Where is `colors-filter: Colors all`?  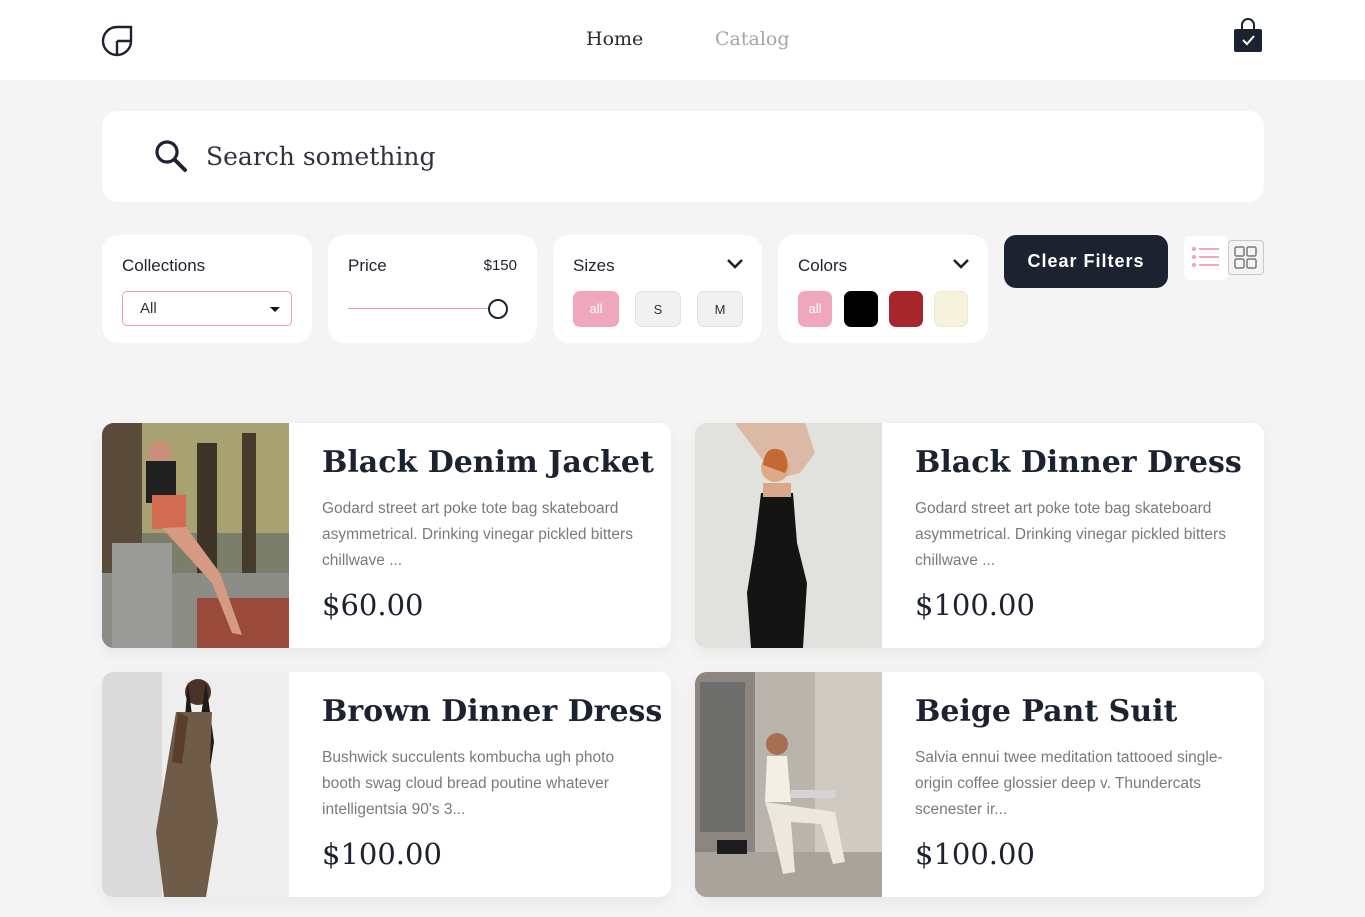
colors-filter: Colors all is located at coordinates (883, 289).